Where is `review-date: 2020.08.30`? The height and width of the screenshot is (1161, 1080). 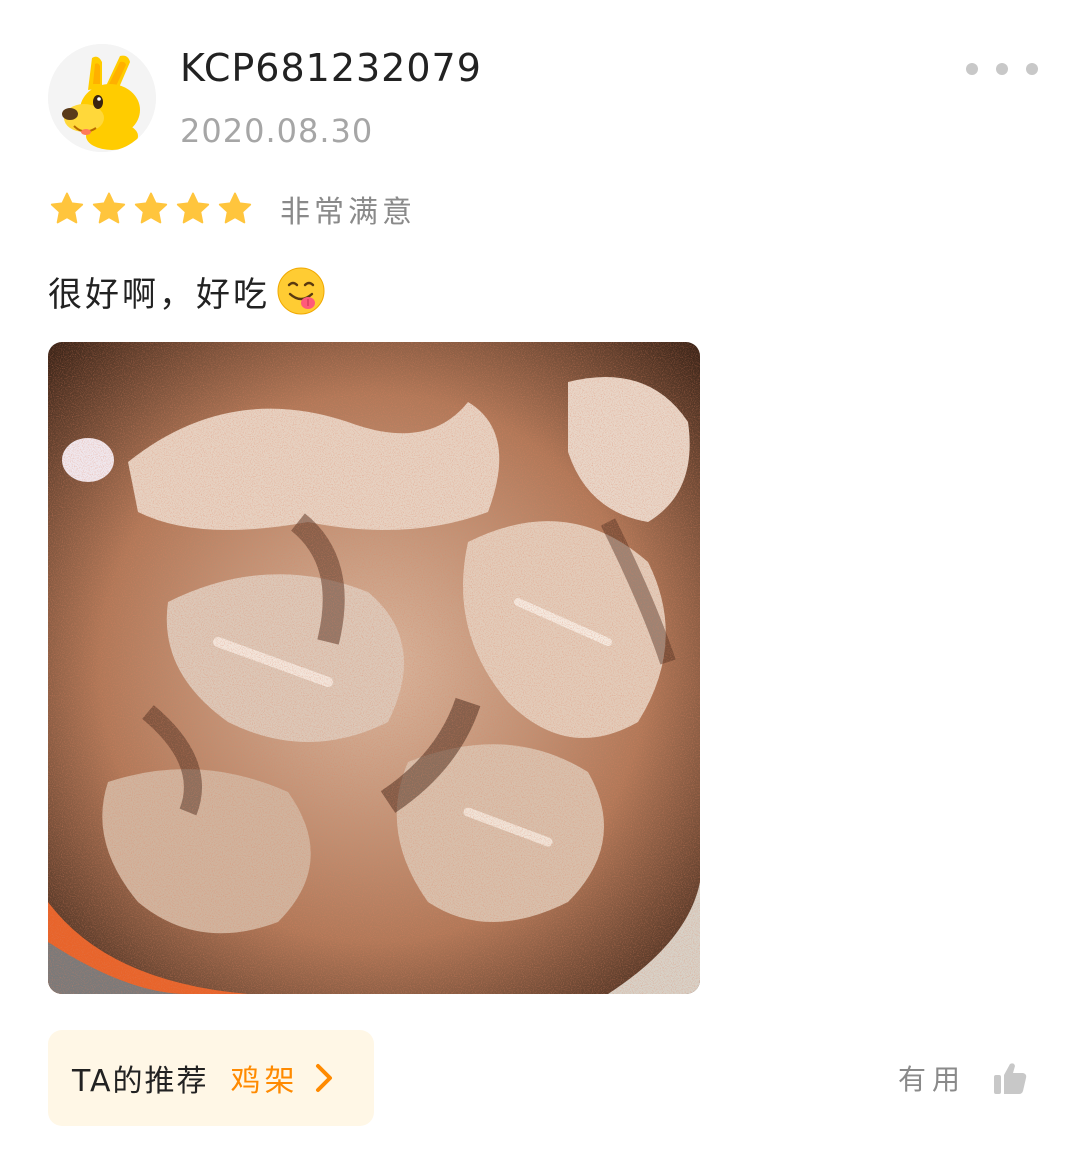
review-date: 2020.08.30 is located at coordinates (277, 131).